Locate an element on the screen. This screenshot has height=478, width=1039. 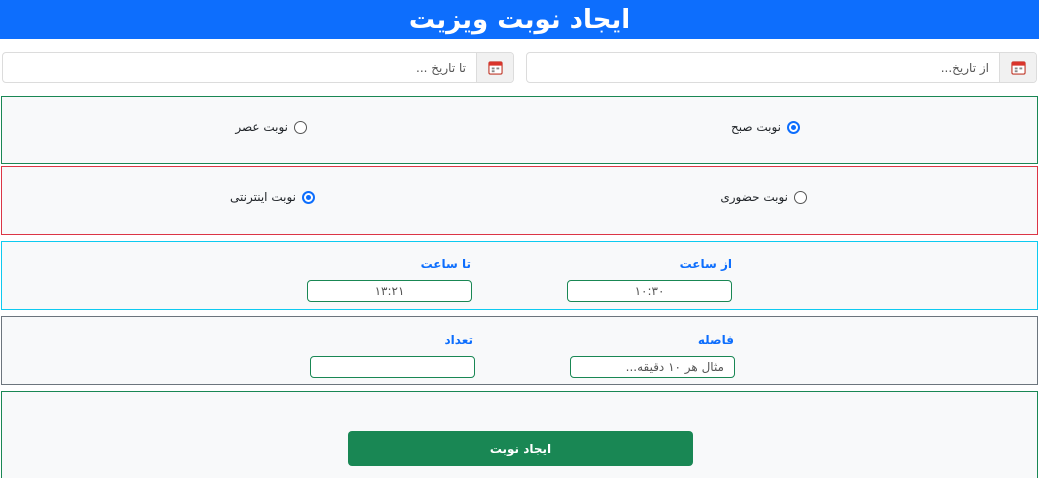
interval-panel: فاصله تعداد is located at coordinates (519, 350).